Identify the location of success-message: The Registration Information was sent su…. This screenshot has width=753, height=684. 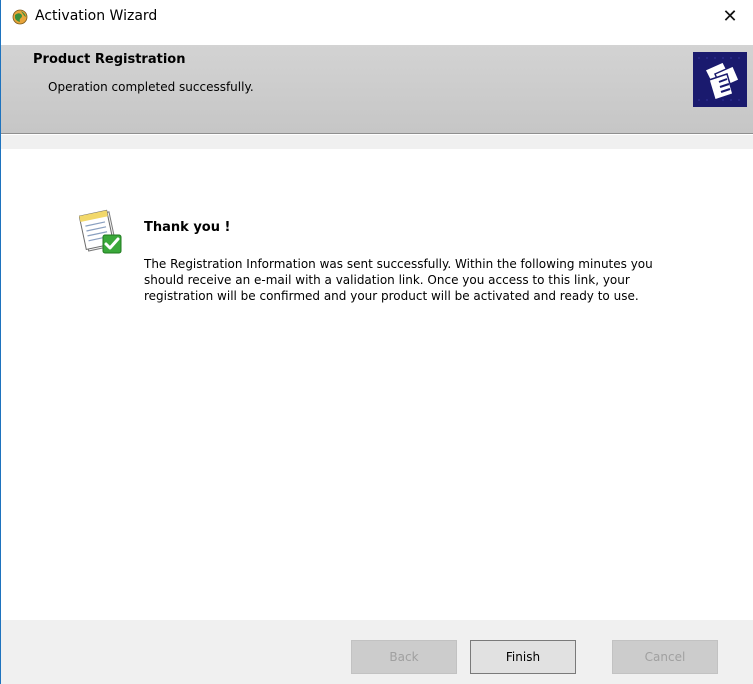
(398, 280).